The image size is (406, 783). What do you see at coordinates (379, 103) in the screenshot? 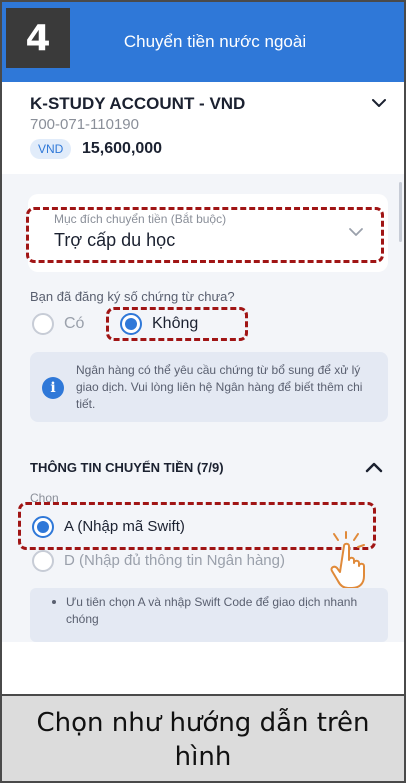
I see `chevron-down-icon` at bounding box center [379, 103].